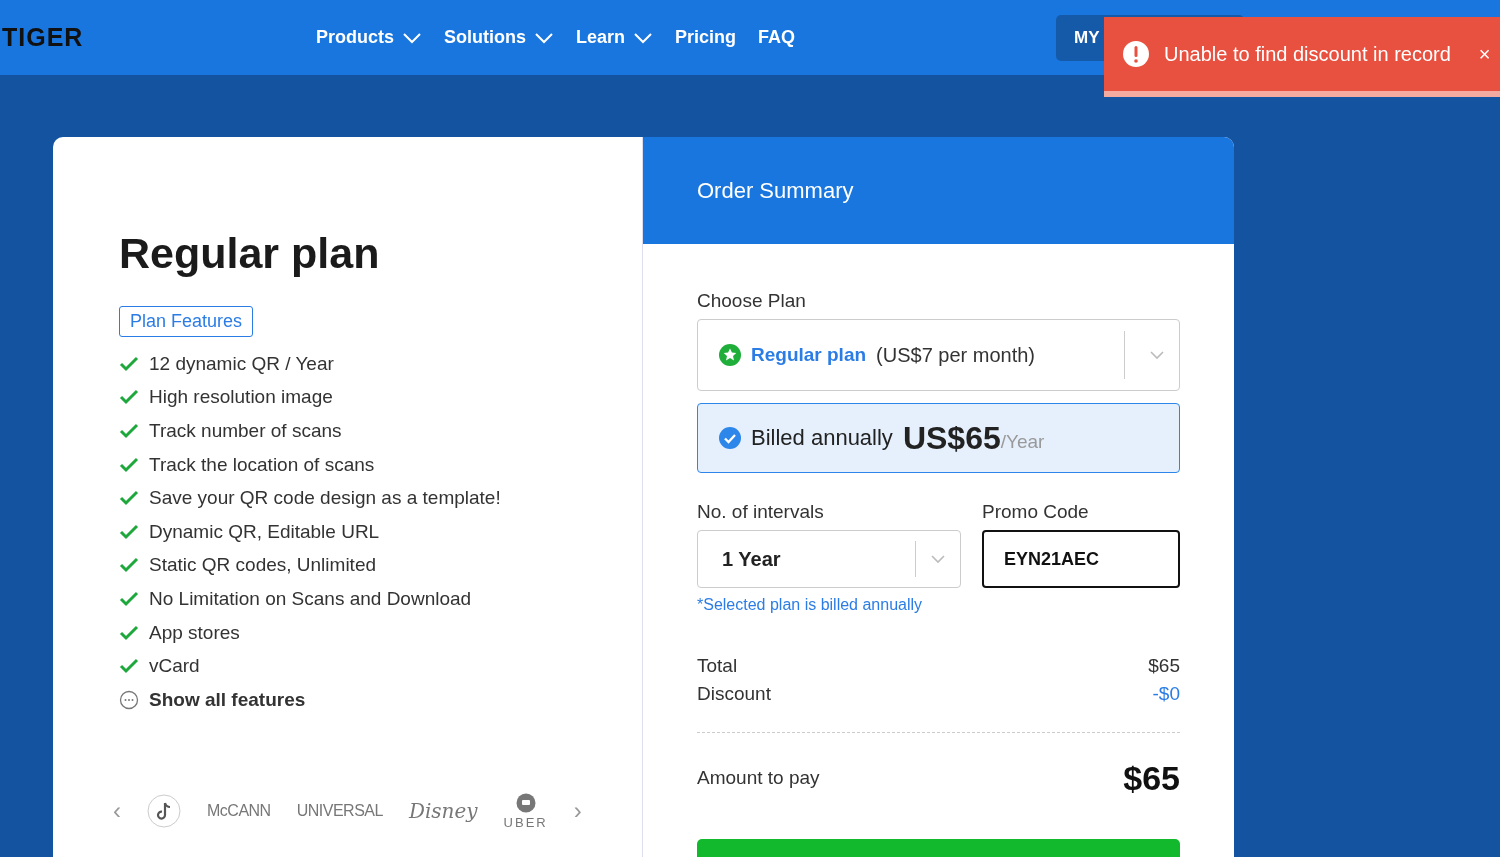  Describe the element at coordinates (369, 37) in the screenshot. I see `nav-link: Products` at that location.